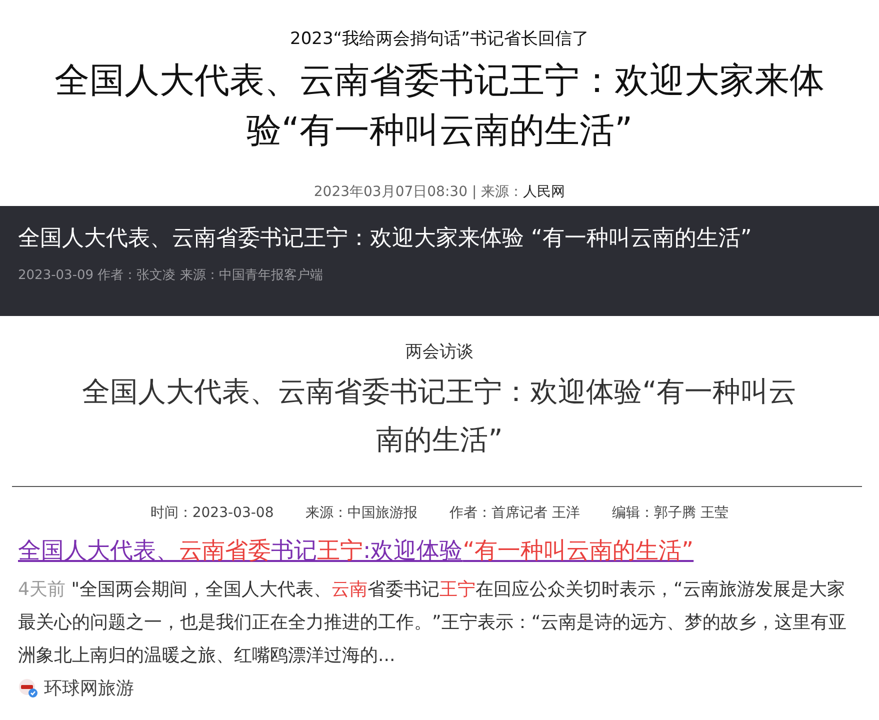 The image size is (879, 720). I want to click on banner-title: 全国人大代表、云南省委书记王宁：欢迎大家来体验 “有一种叫云南的生活”, so click(385, 239).